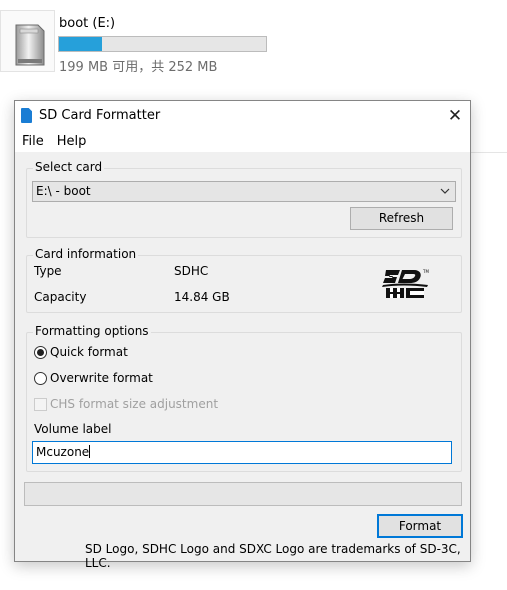 The image size is (507, 590). Describe the element at coordinates (40, 404) in the screenshot. I see `checkbox-disabled-icon` at that location.